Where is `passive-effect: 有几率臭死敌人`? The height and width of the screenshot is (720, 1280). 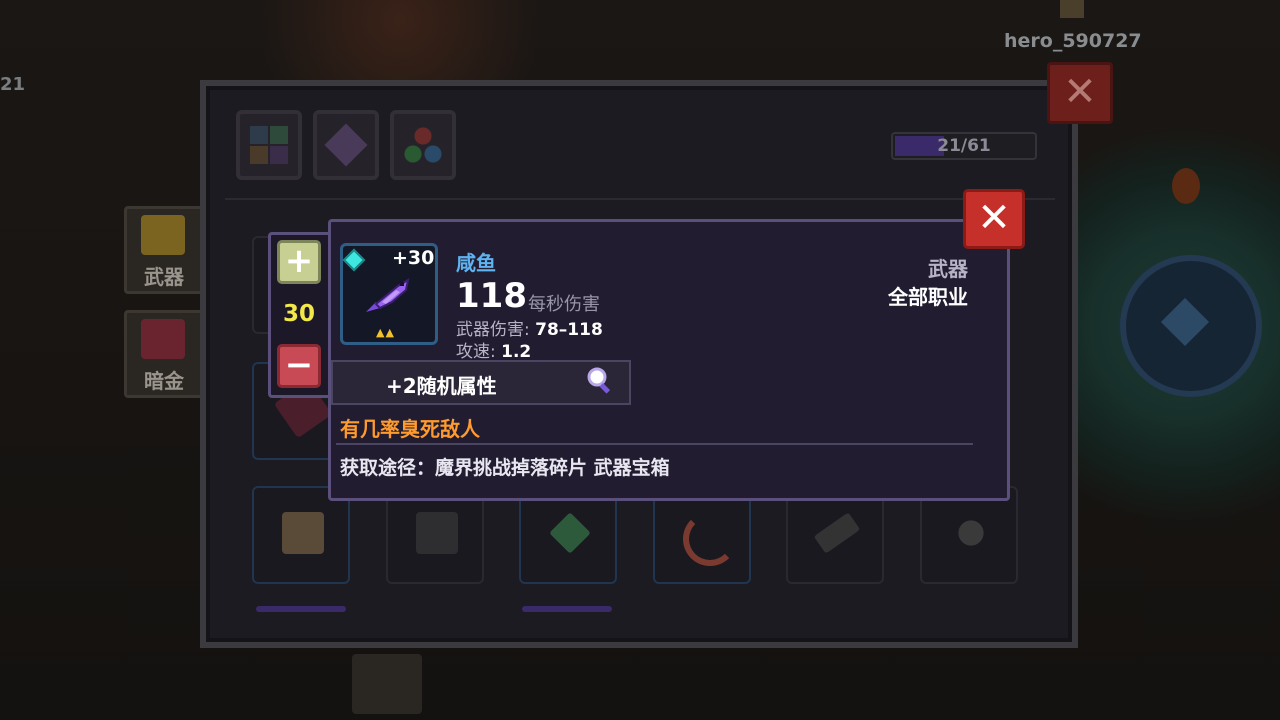 passive-effect: 有几率臭死敌人 is located at coordinates (410, 429).